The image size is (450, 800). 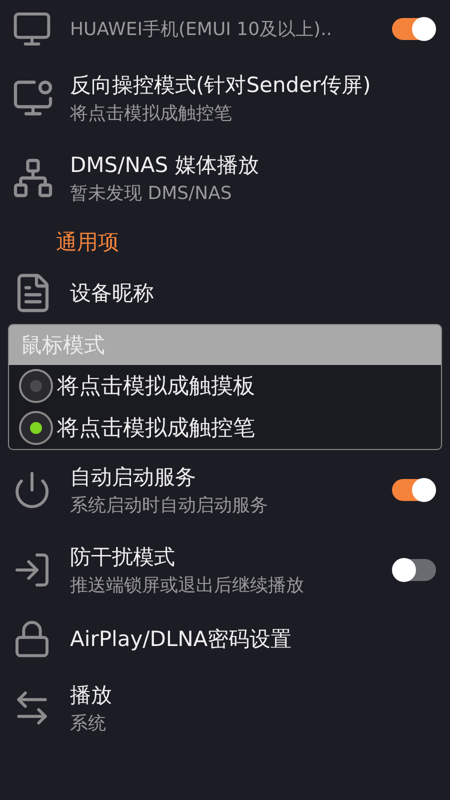 What do you see at coordinates (156, 428) in the screenshot?
I see `option-label: 将点击模拟成触控笔` at bounding box center [156, 428].